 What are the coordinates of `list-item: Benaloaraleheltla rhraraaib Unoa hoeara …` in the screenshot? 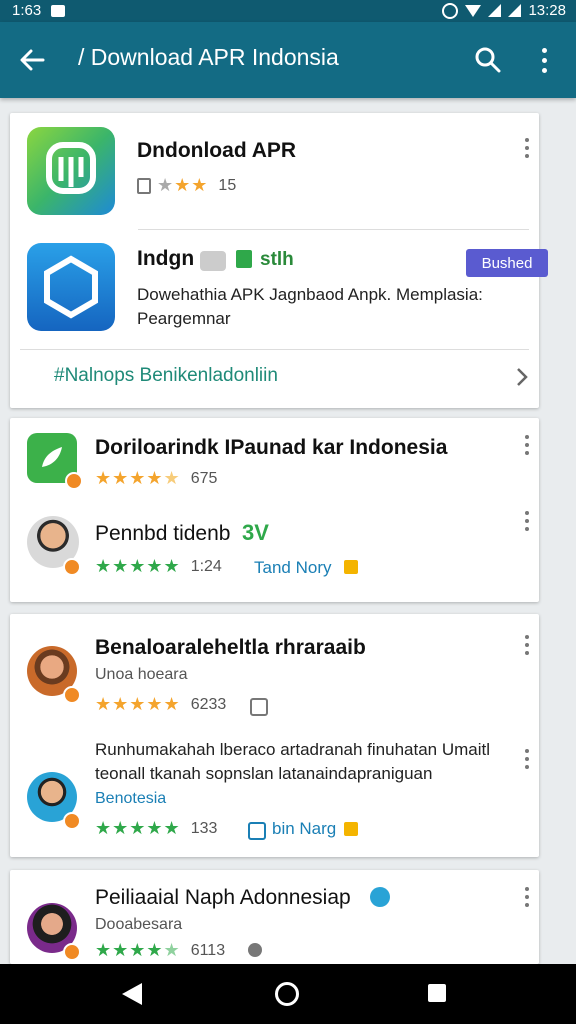 It's located at (274, 673).